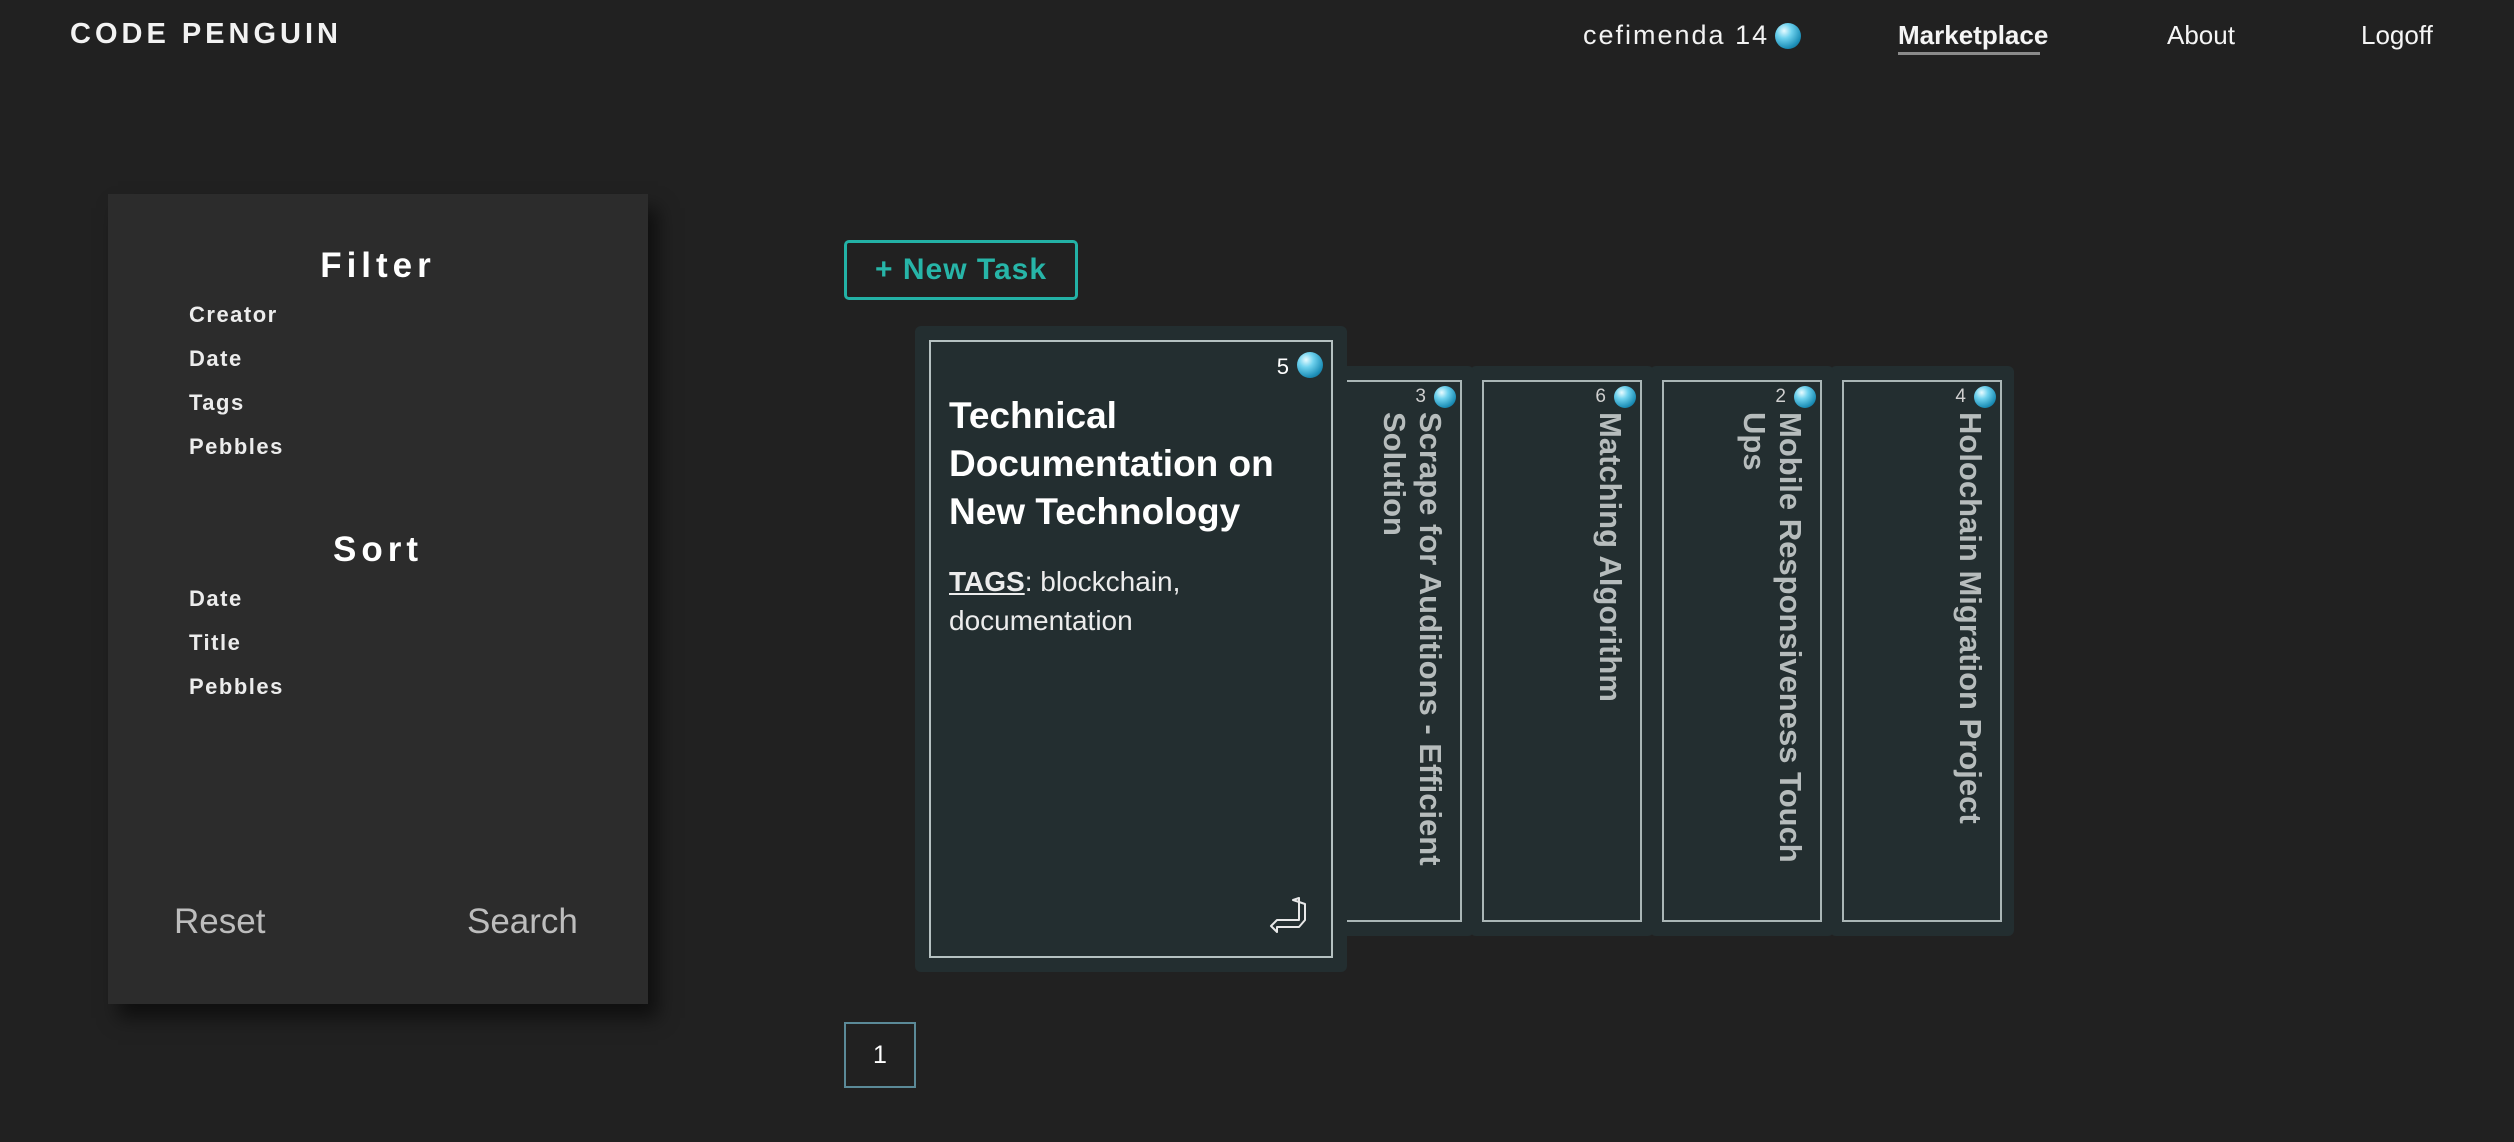 The height and width of the screenshot is (1142, 2514). I want to click on task-card: 6 Matching Algorithm, so click(1562, 651).